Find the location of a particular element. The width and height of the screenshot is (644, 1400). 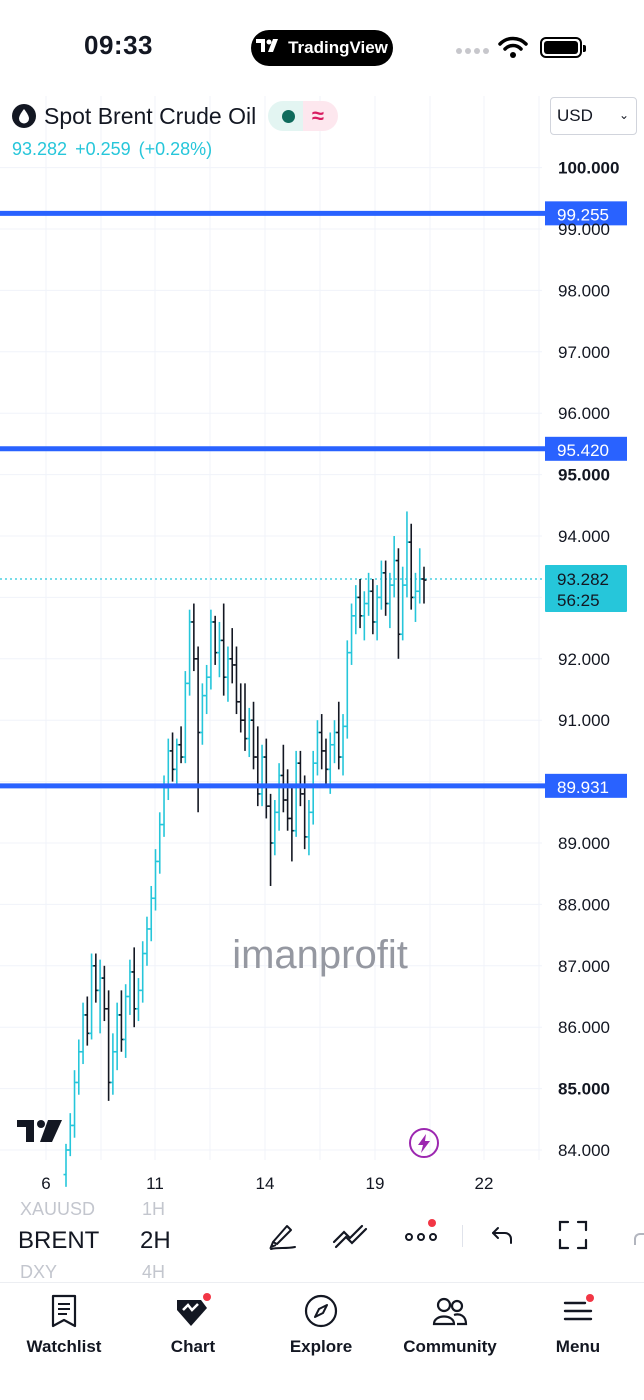

horizontal-level-line: 95.420 is located at coordinates (313, 448).